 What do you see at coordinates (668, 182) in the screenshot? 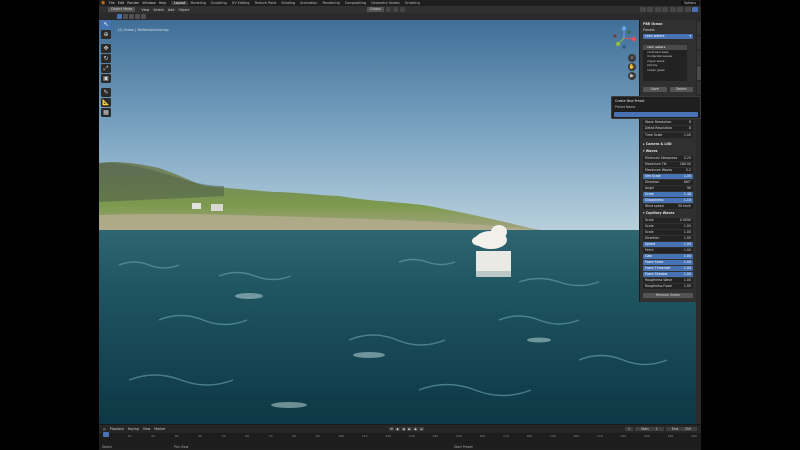
I see `property-field: Direction 180°` at bounding box center [668, 182].